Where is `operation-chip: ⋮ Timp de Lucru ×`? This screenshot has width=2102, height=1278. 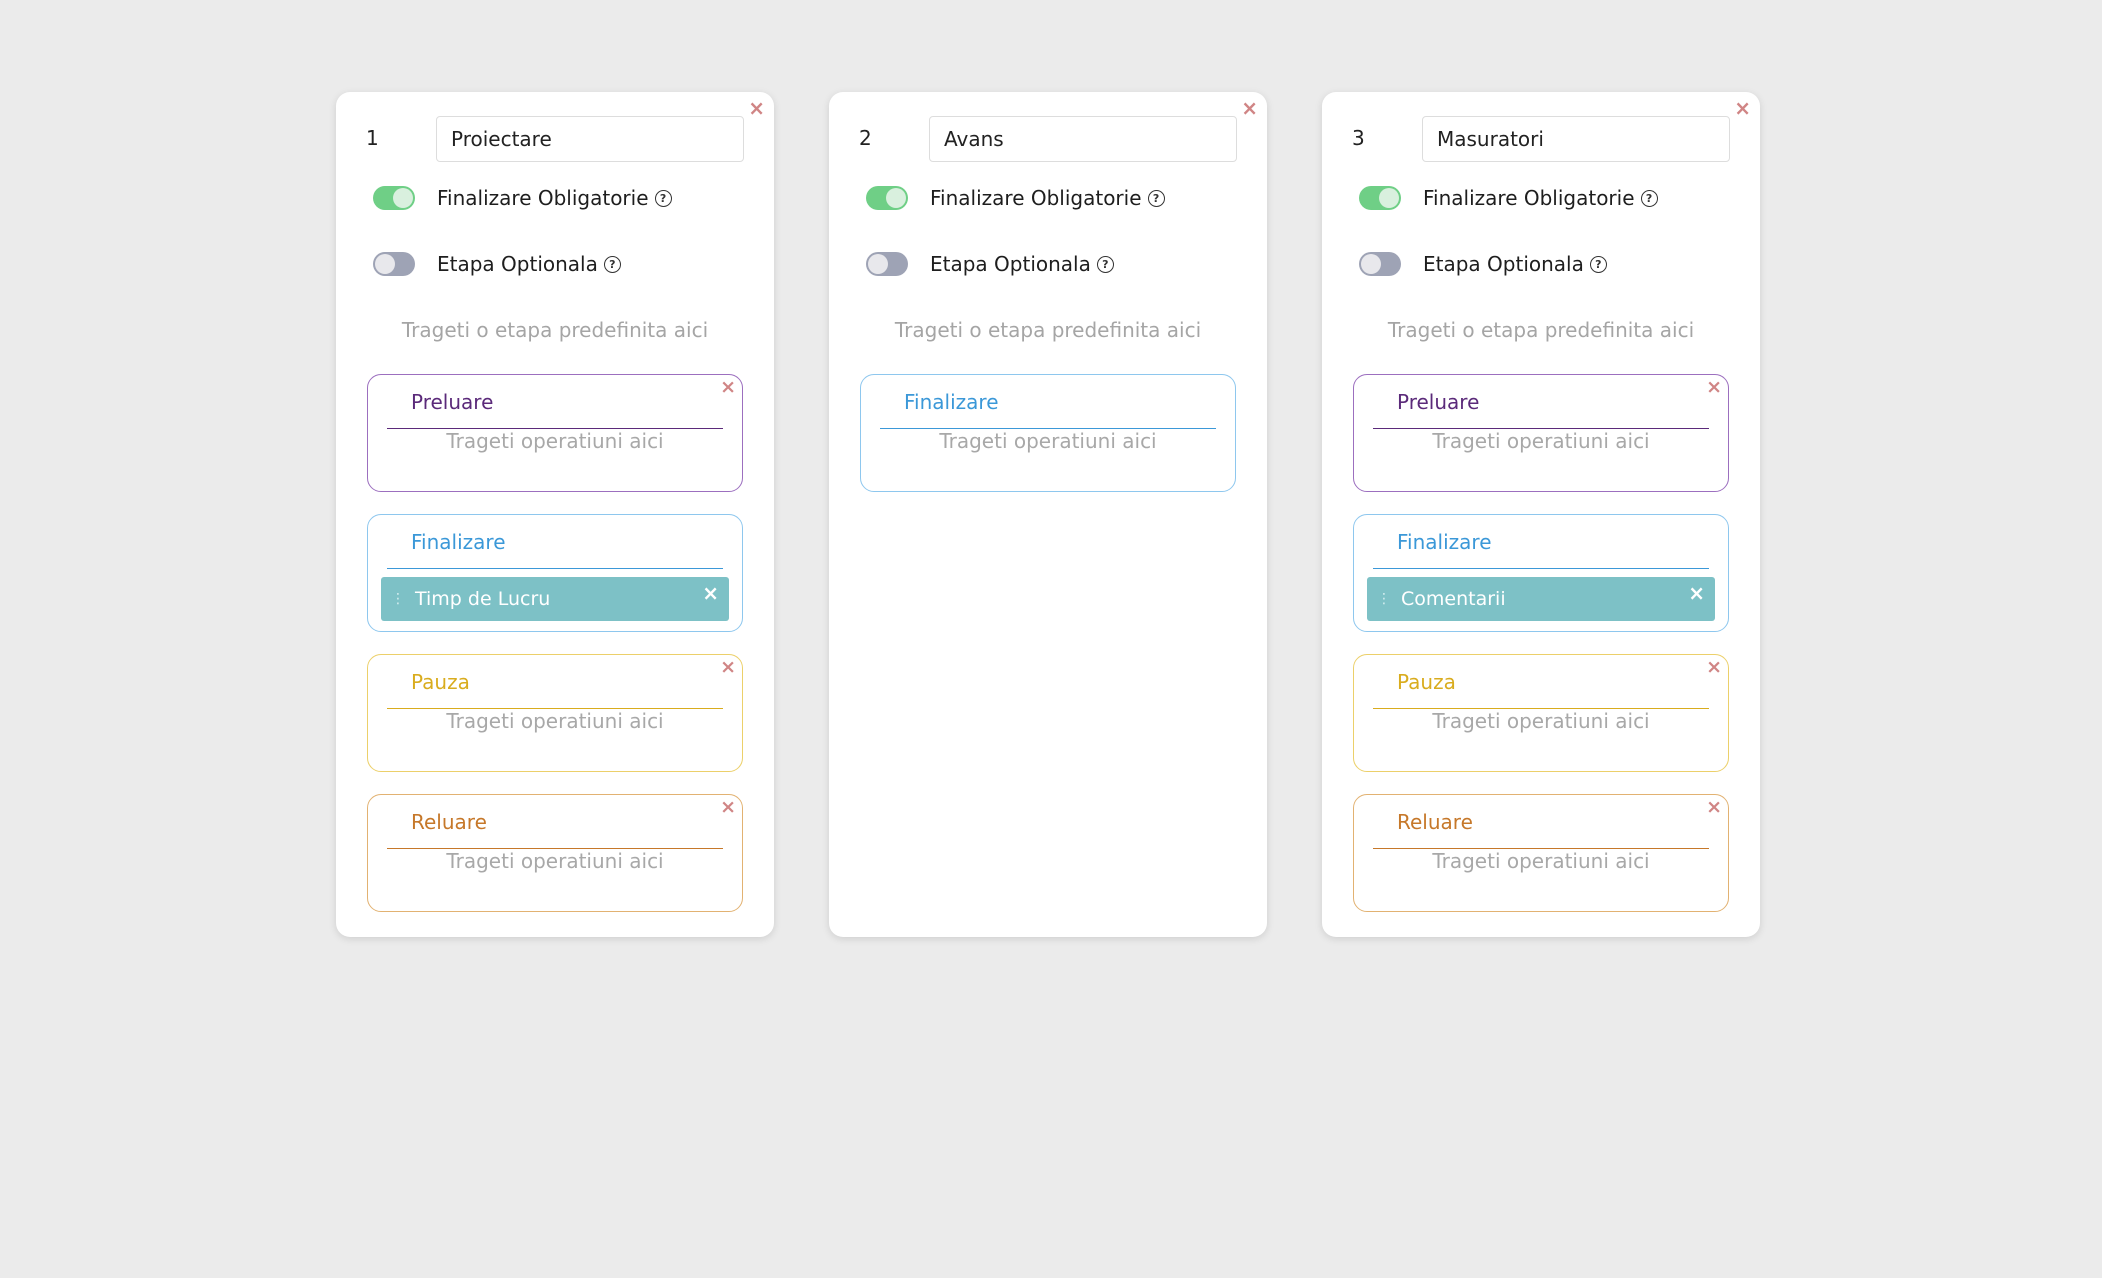
operation-chip: ⋮ Timp de Lucru × is located at coordinates (555, 599).